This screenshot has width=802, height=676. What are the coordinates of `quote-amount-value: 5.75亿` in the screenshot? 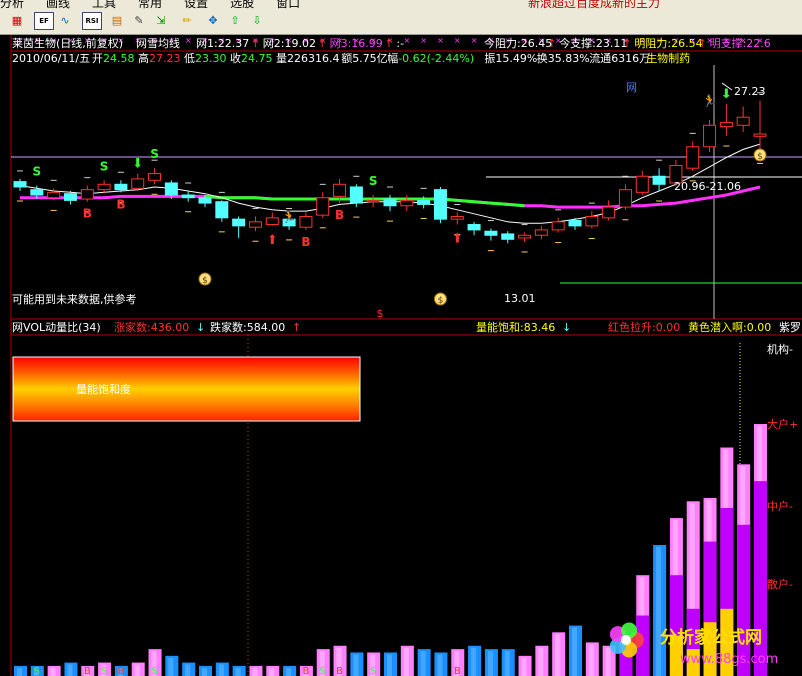 It's located at (370, 58).